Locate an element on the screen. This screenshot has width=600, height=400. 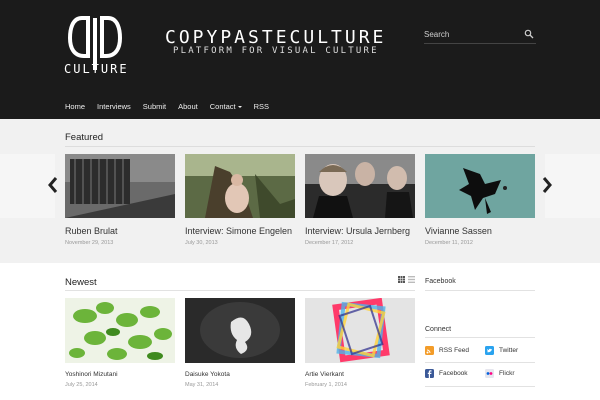
flickr-icon is located at coordinates (489, 373).